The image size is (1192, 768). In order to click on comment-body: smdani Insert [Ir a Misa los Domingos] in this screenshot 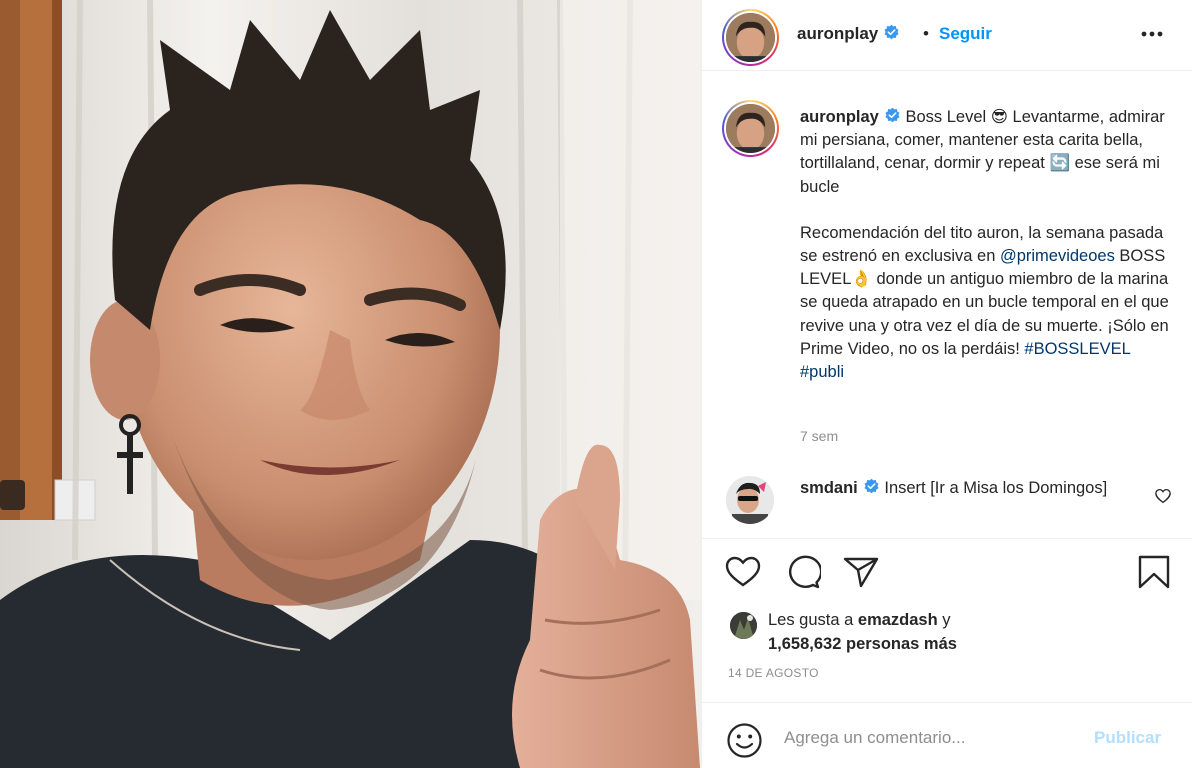, I will do `click(965, 488)`.